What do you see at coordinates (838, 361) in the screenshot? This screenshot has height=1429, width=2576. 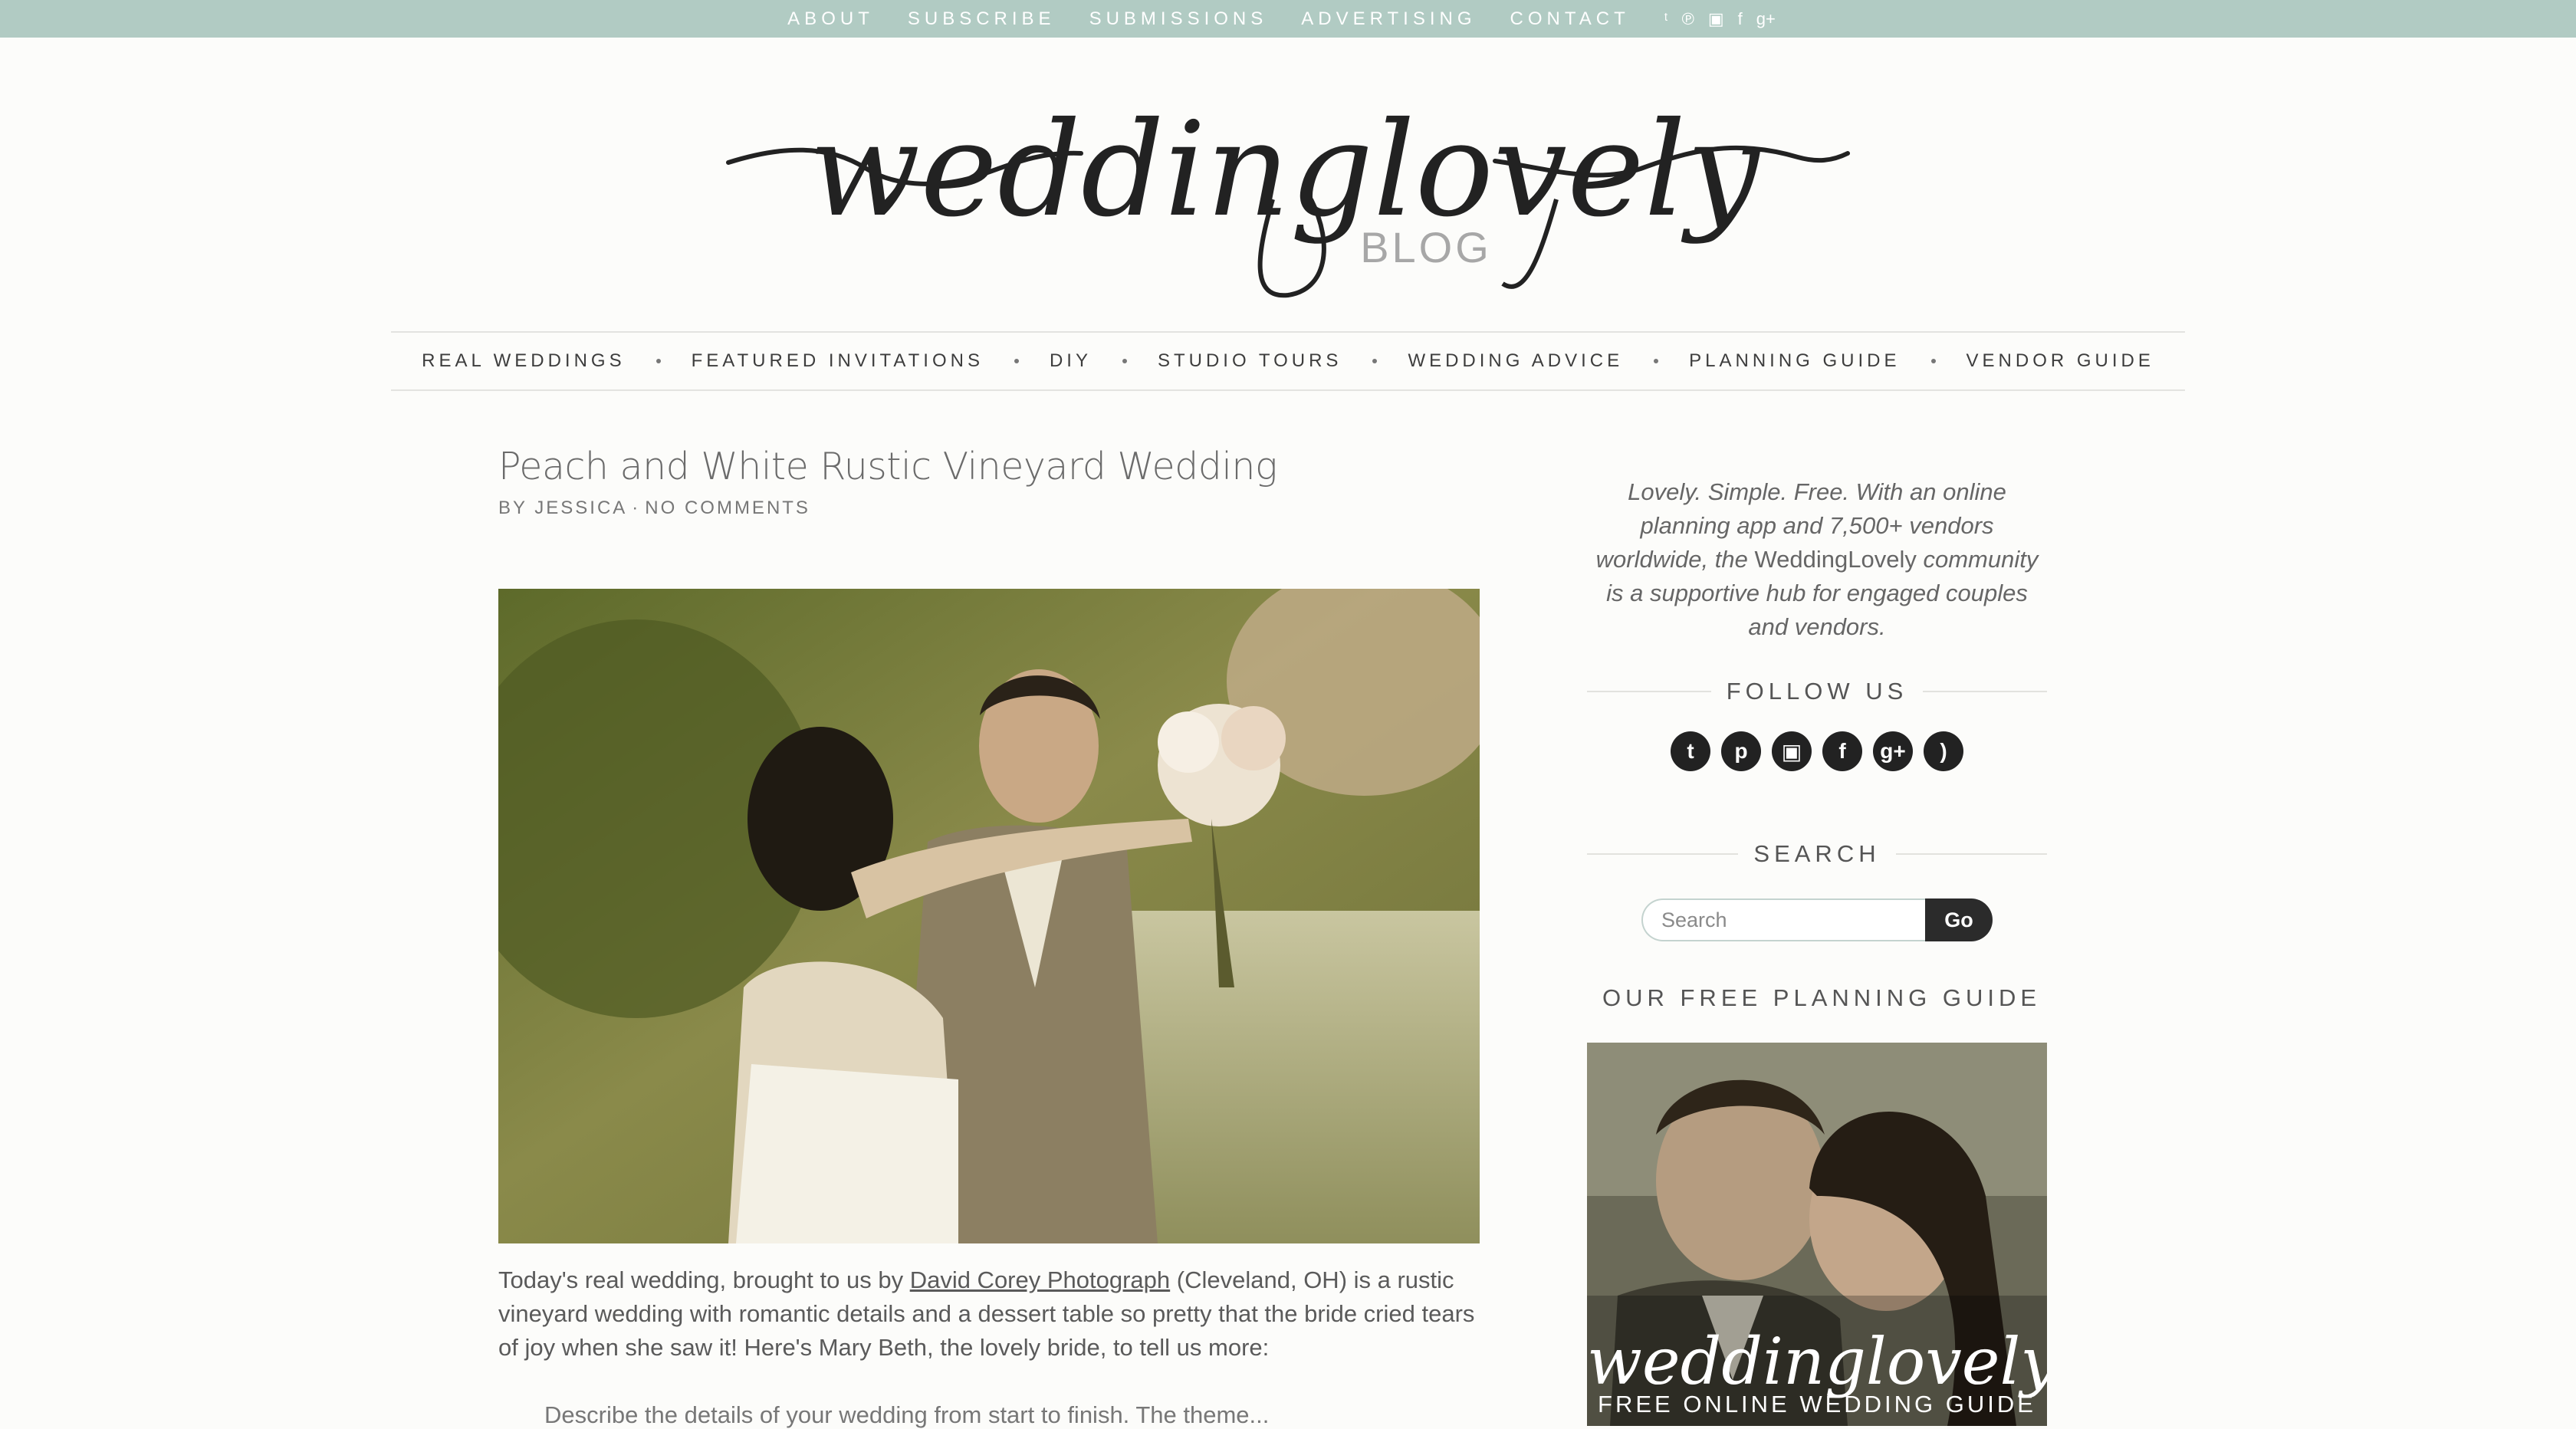 I see `nav-item-featured-invitations: FEATURED INVITATIONS` at bounding box center [838, 361].